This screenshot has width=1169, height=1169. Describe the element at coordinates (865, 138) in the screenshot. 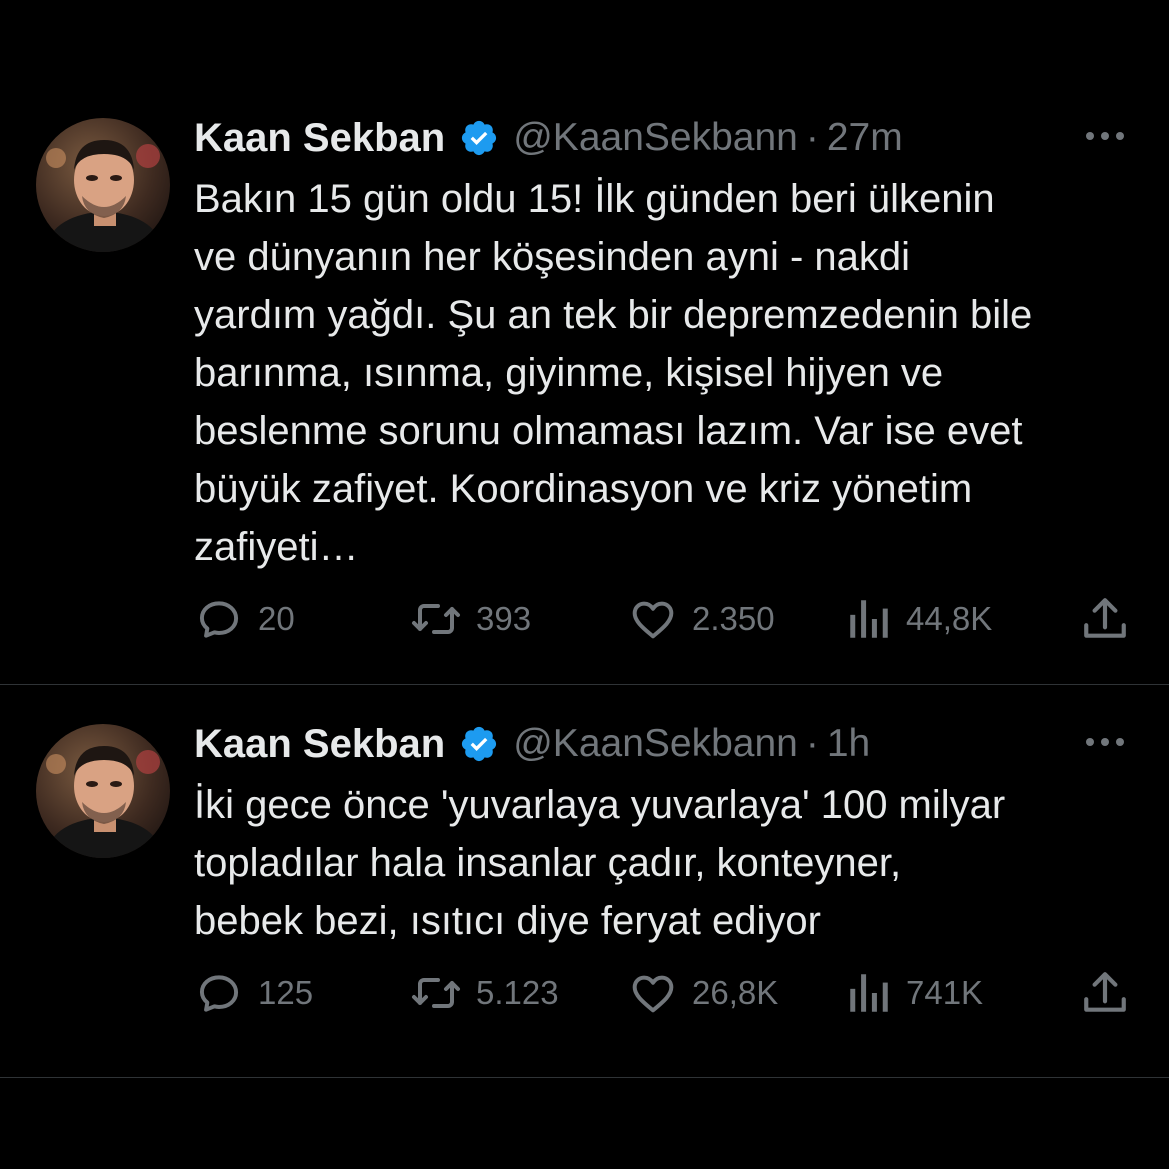

I see `timestamp: 27m` at that location.